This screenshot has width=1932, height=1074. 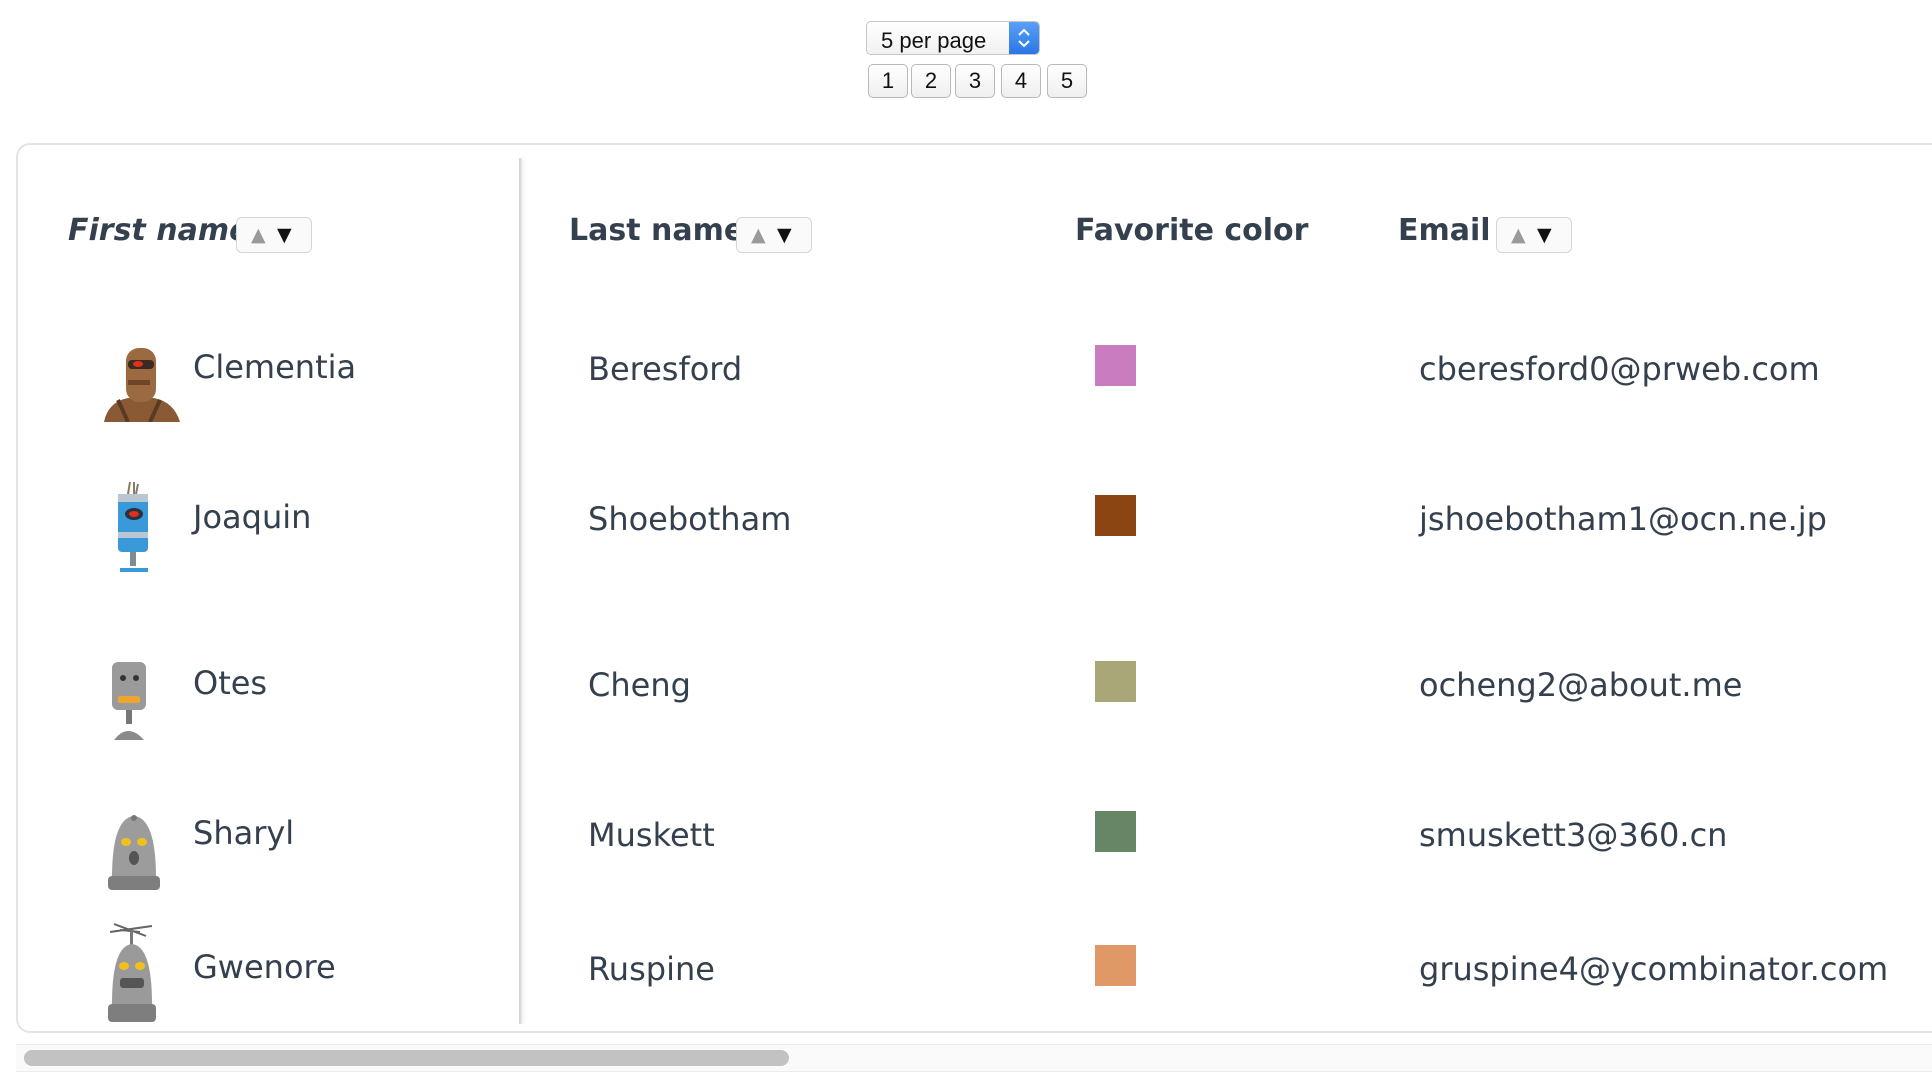 What do you see at coordinates (230, 683) in the screenshot?
I see `first-name-cell: Otes` at bounding box center [230, 683].